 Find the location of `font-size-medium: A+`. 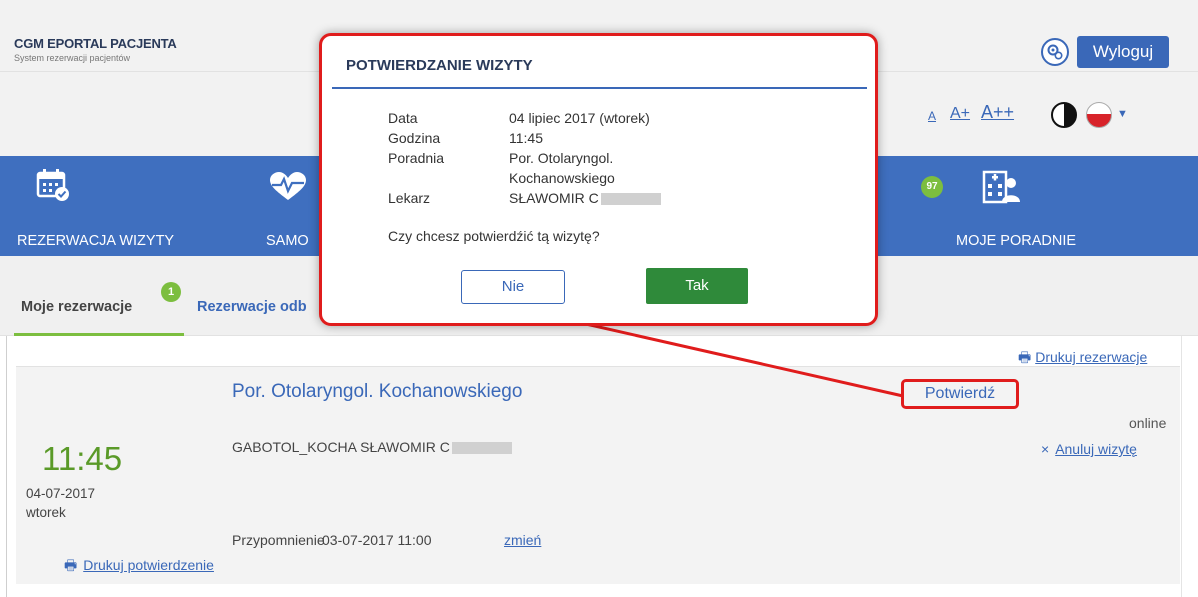

font-size-medium: A+ is located at coordinates (960, 114).